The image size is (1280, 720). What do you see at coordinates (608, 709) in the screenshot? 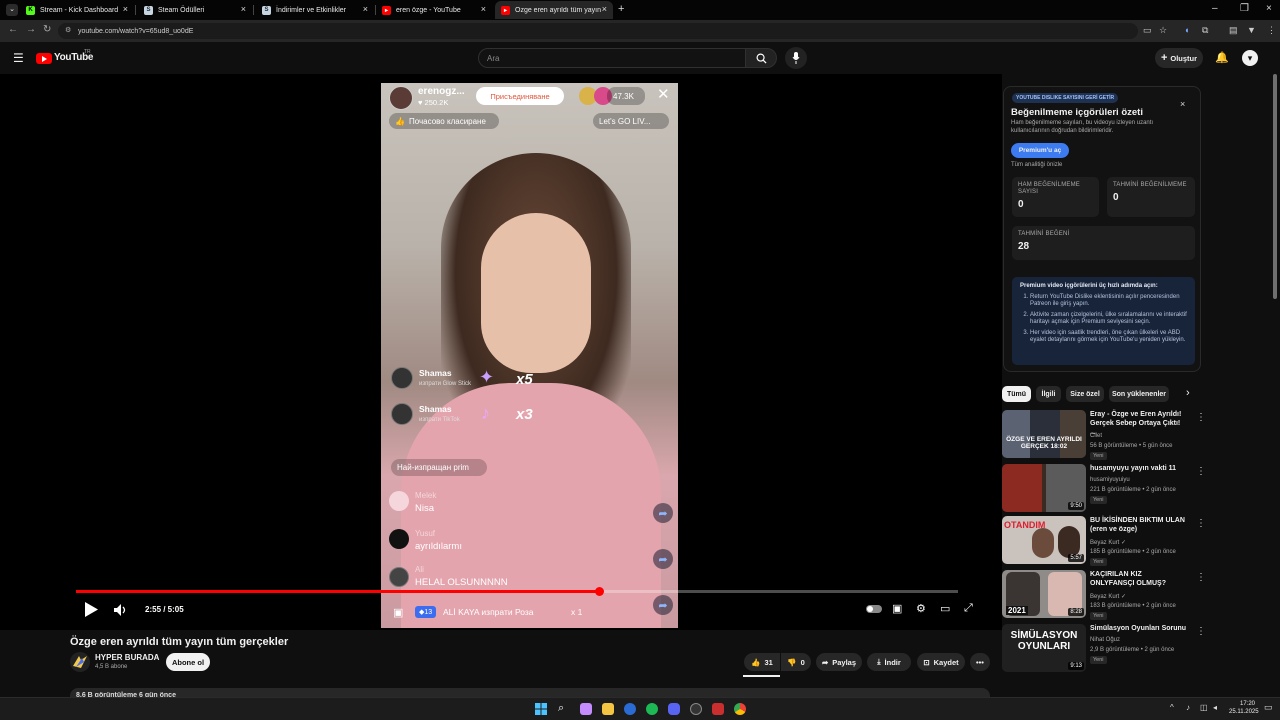
I see `file-explorer-icon` at bounding box center [608, 709].